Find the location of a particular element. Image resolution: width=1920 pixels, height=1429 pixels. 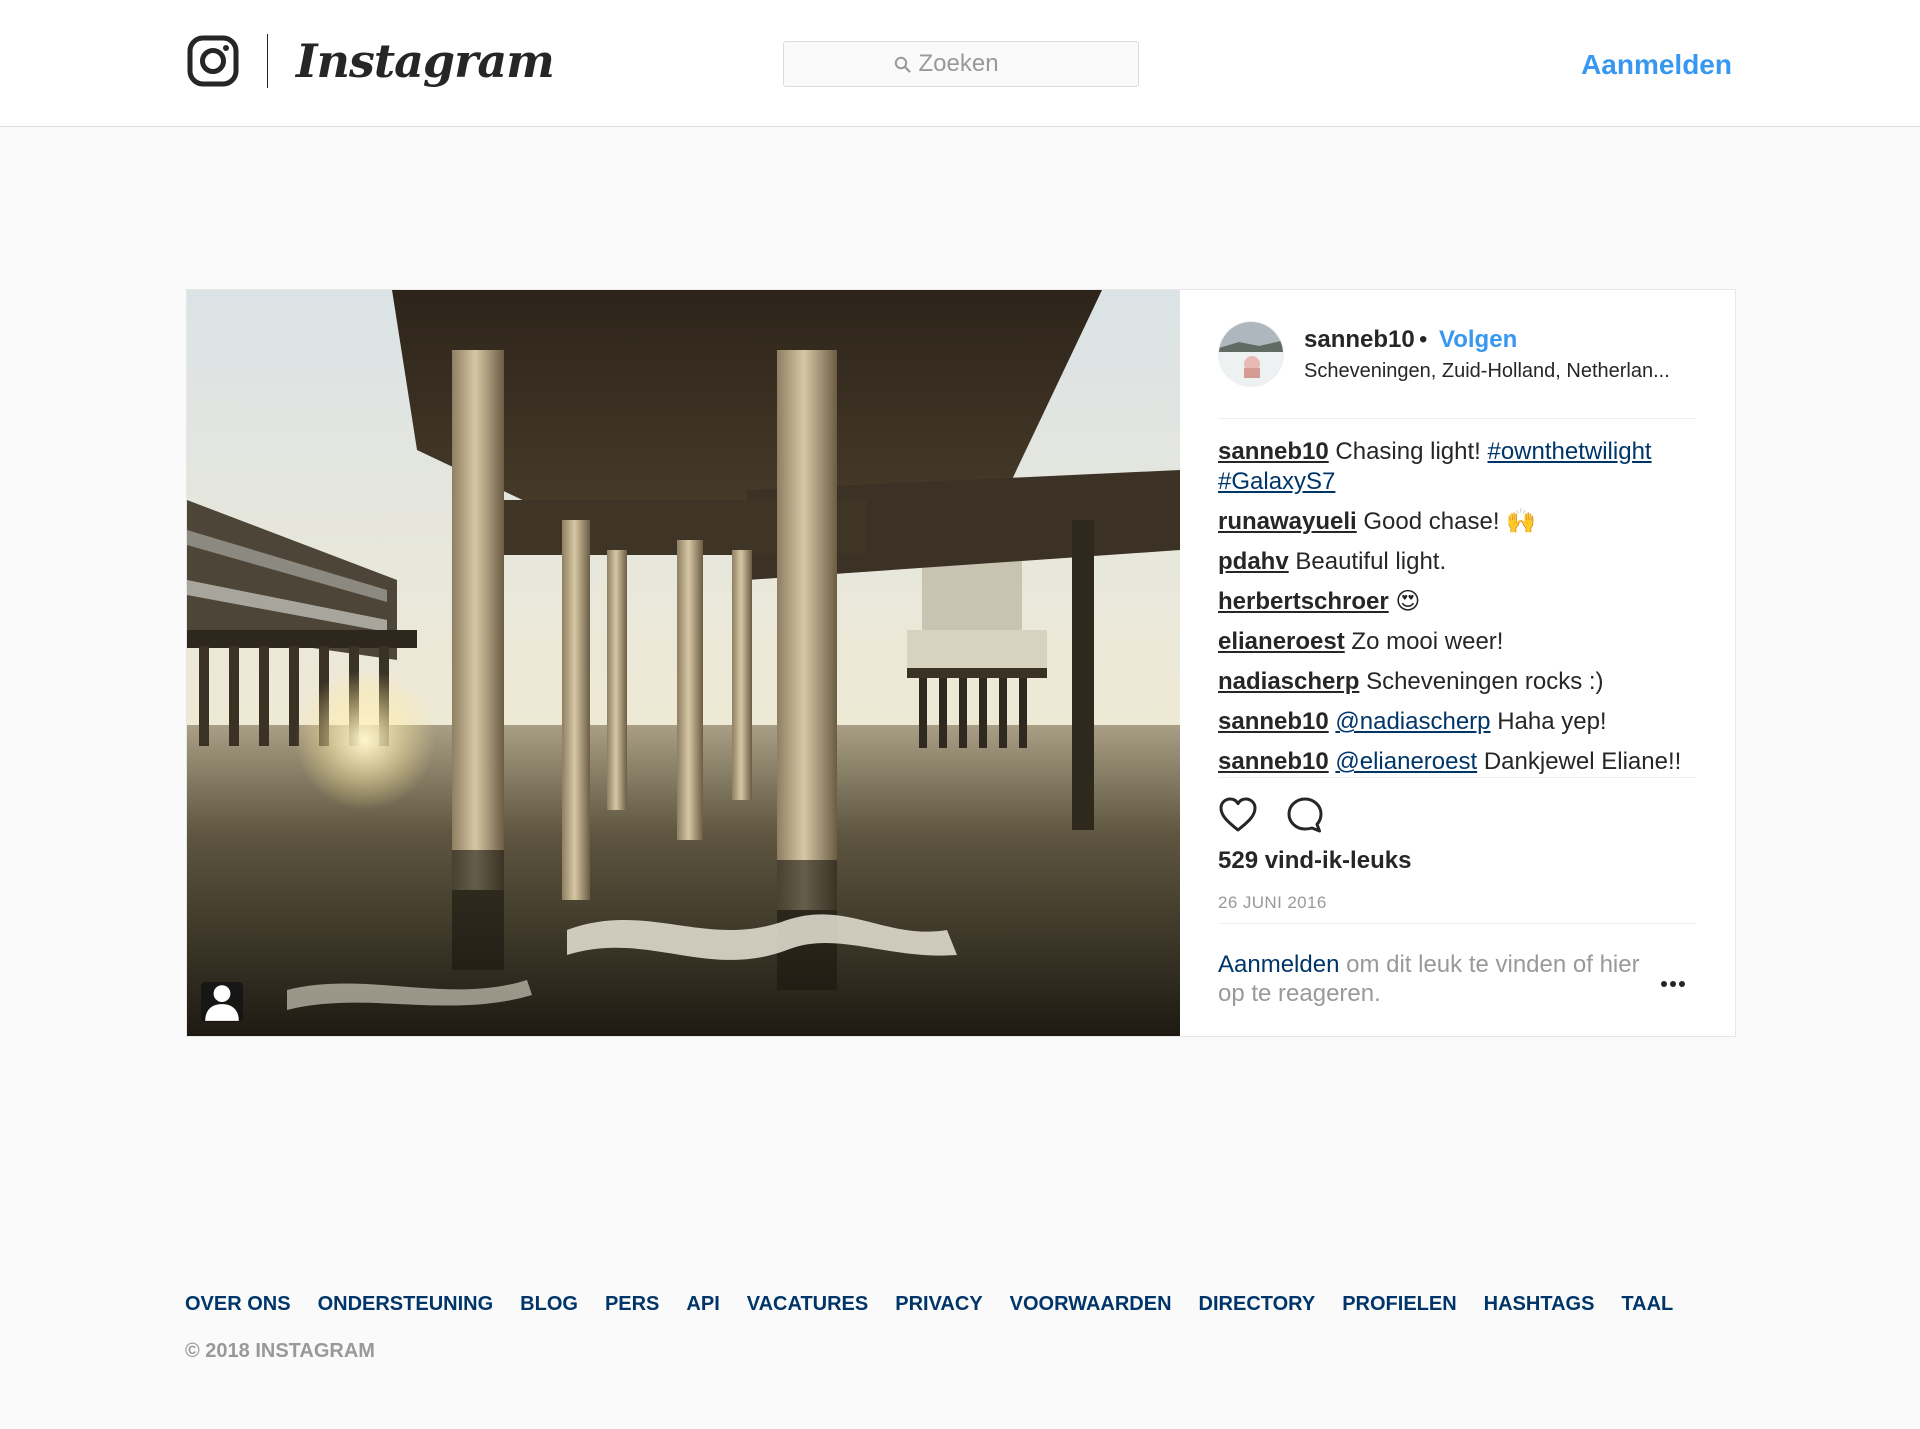

comment-item: pdahv Beautiful light. is located at coordinates (1457, 562).